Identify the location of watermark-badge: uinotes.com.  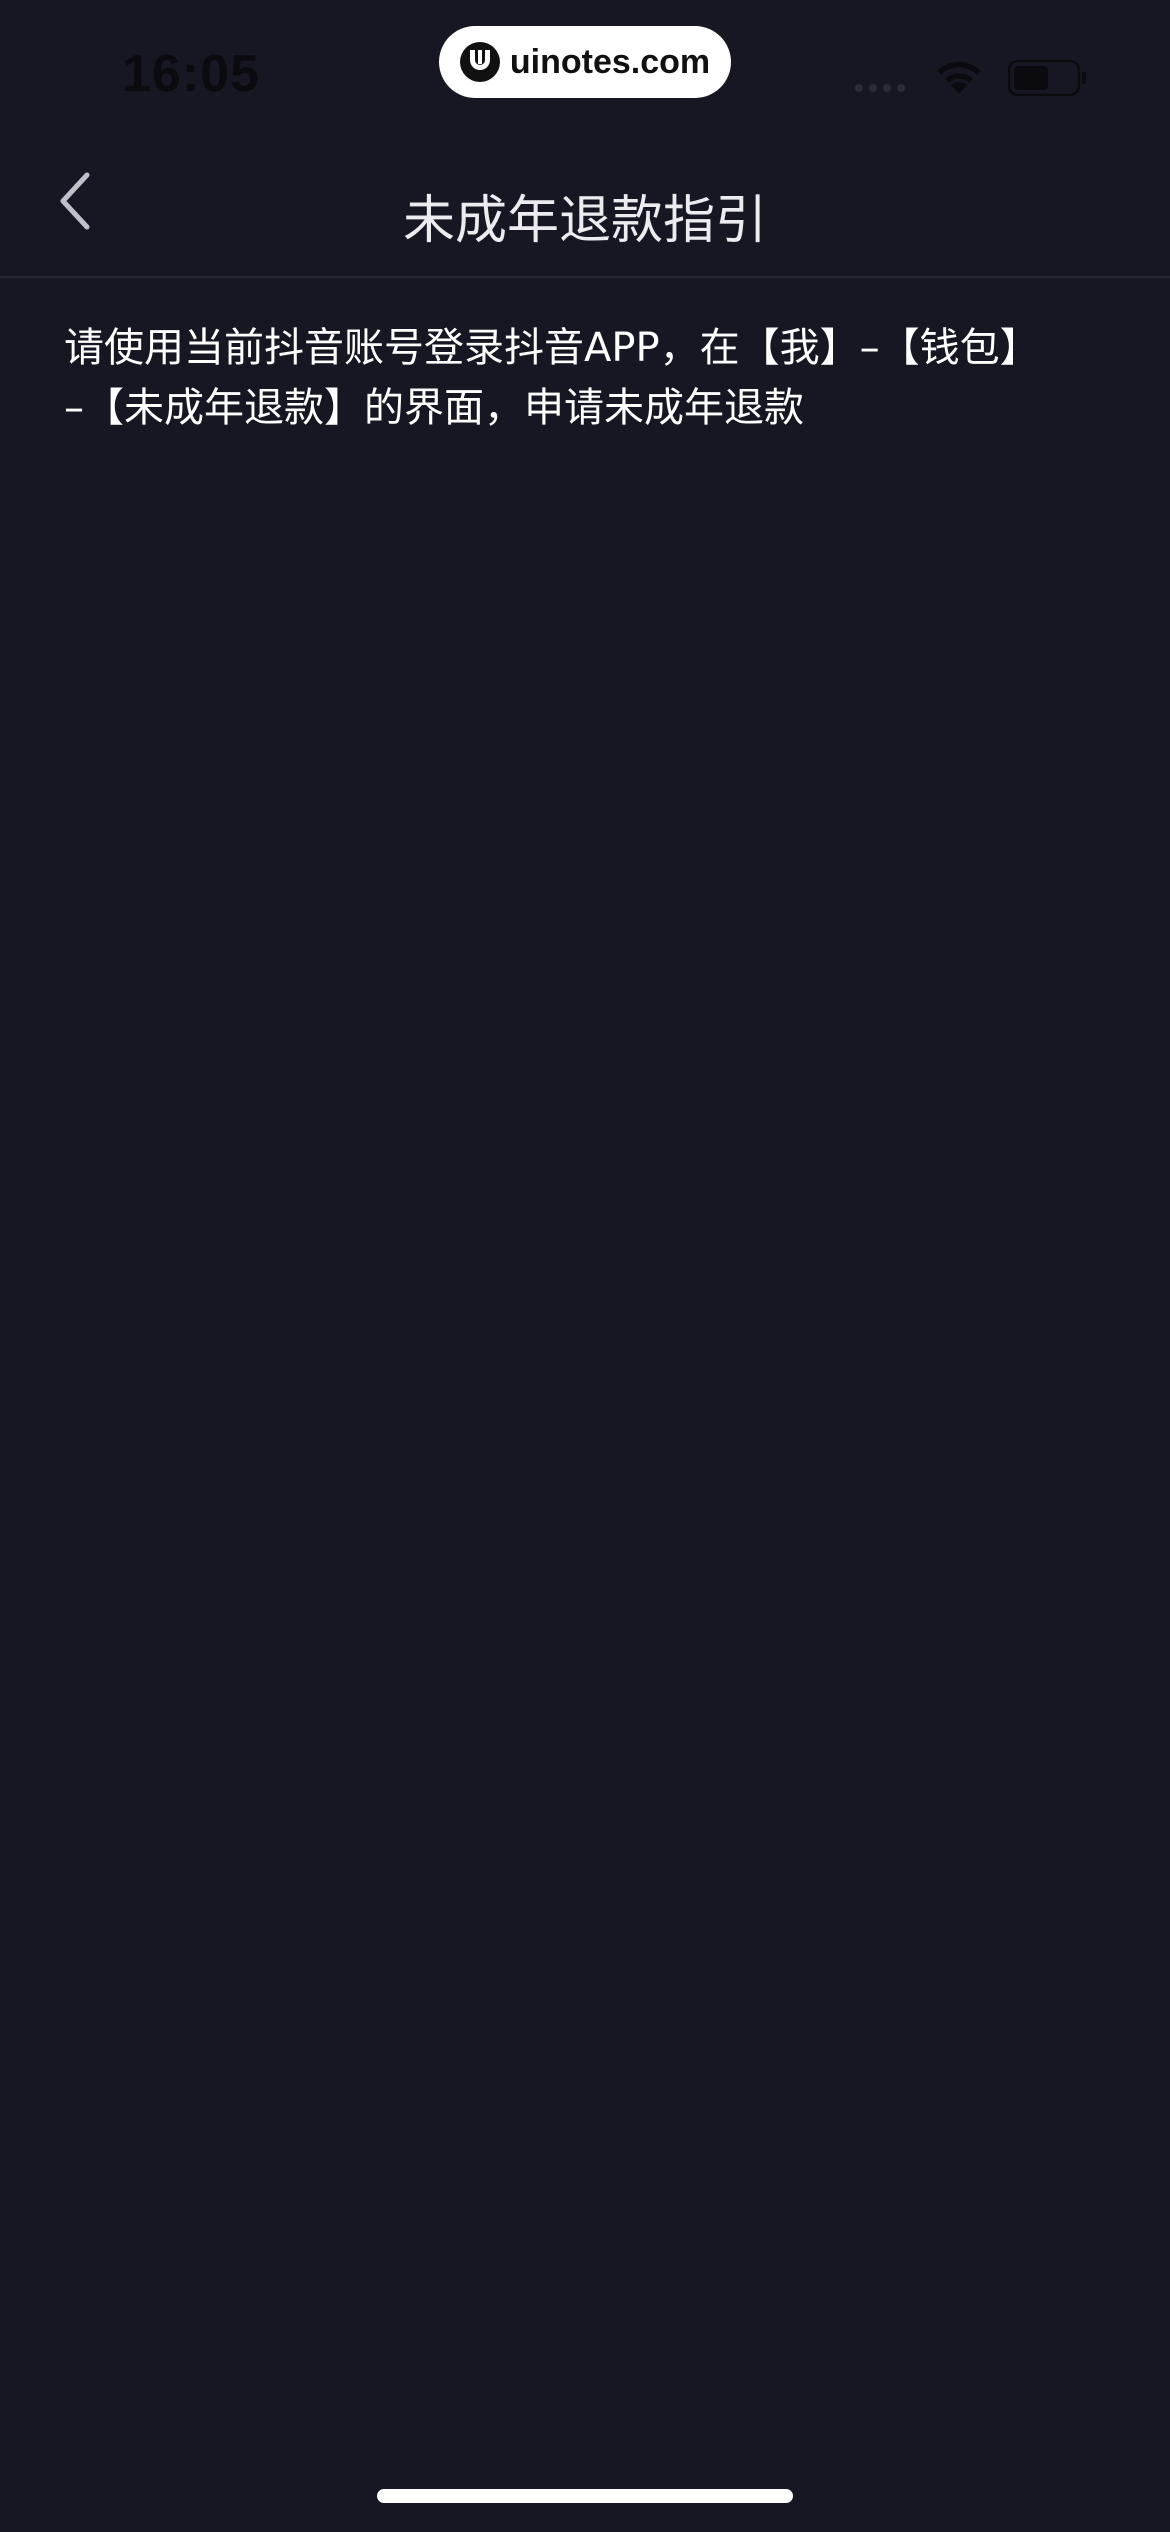
(585, 62).